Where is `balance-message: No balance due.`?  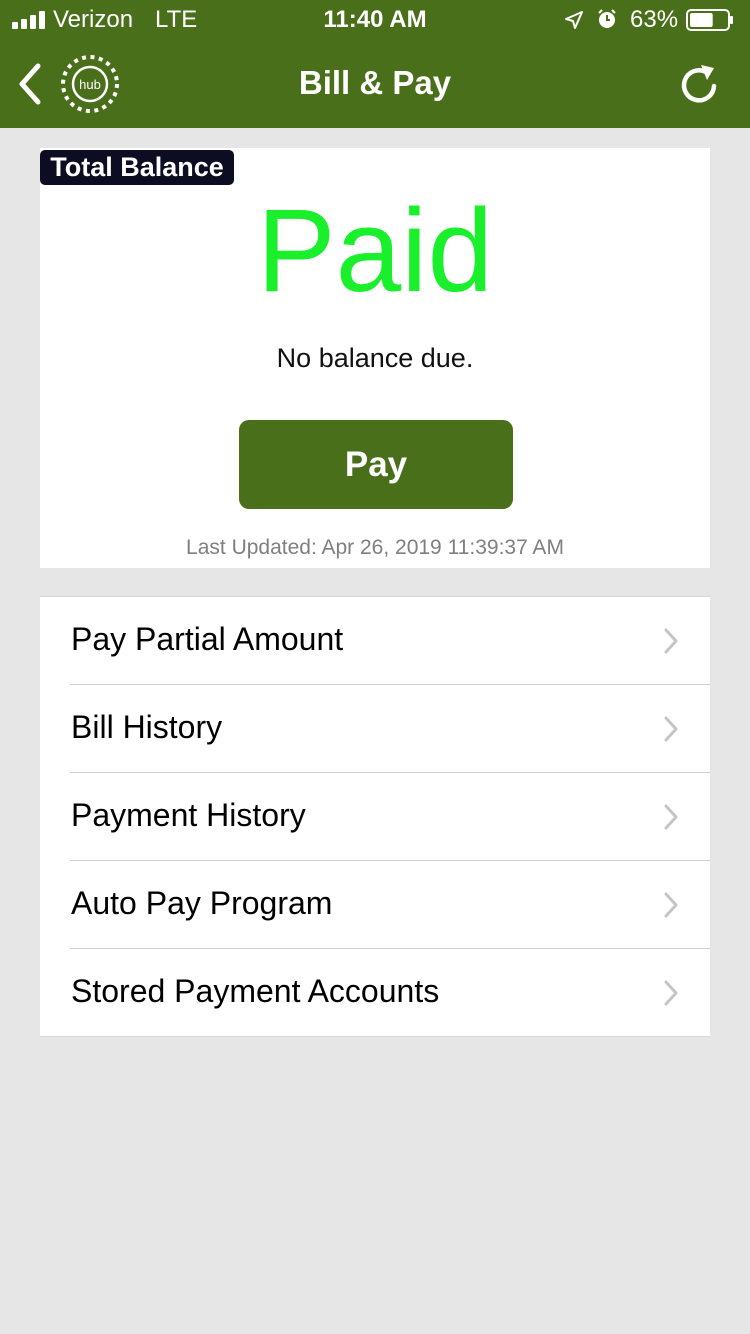
balance-message: No balance due. is located at coordinates (375, 358).